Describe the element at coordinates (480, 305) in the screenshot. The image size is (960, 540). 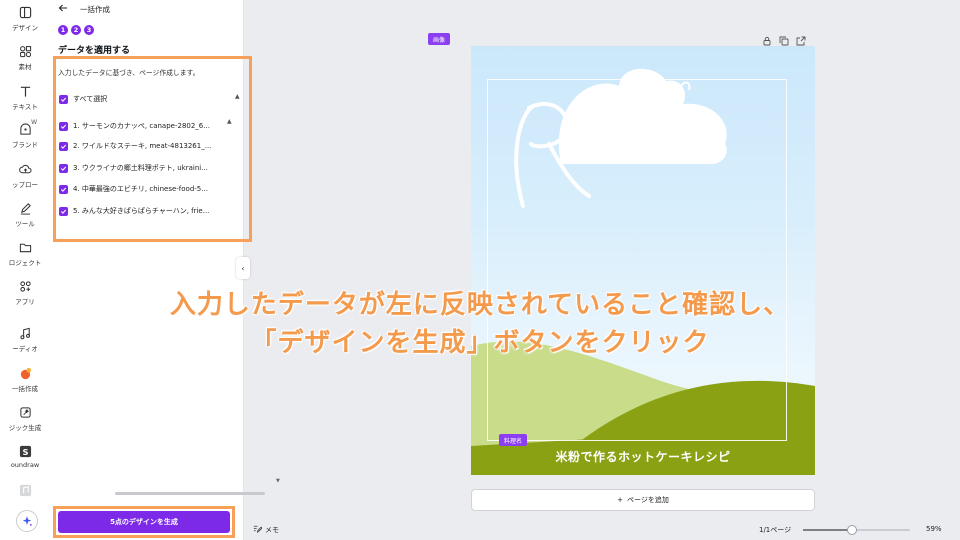
I see `instruction-line-1: 入力したデータが左に反映されていること確認し、` at that location.